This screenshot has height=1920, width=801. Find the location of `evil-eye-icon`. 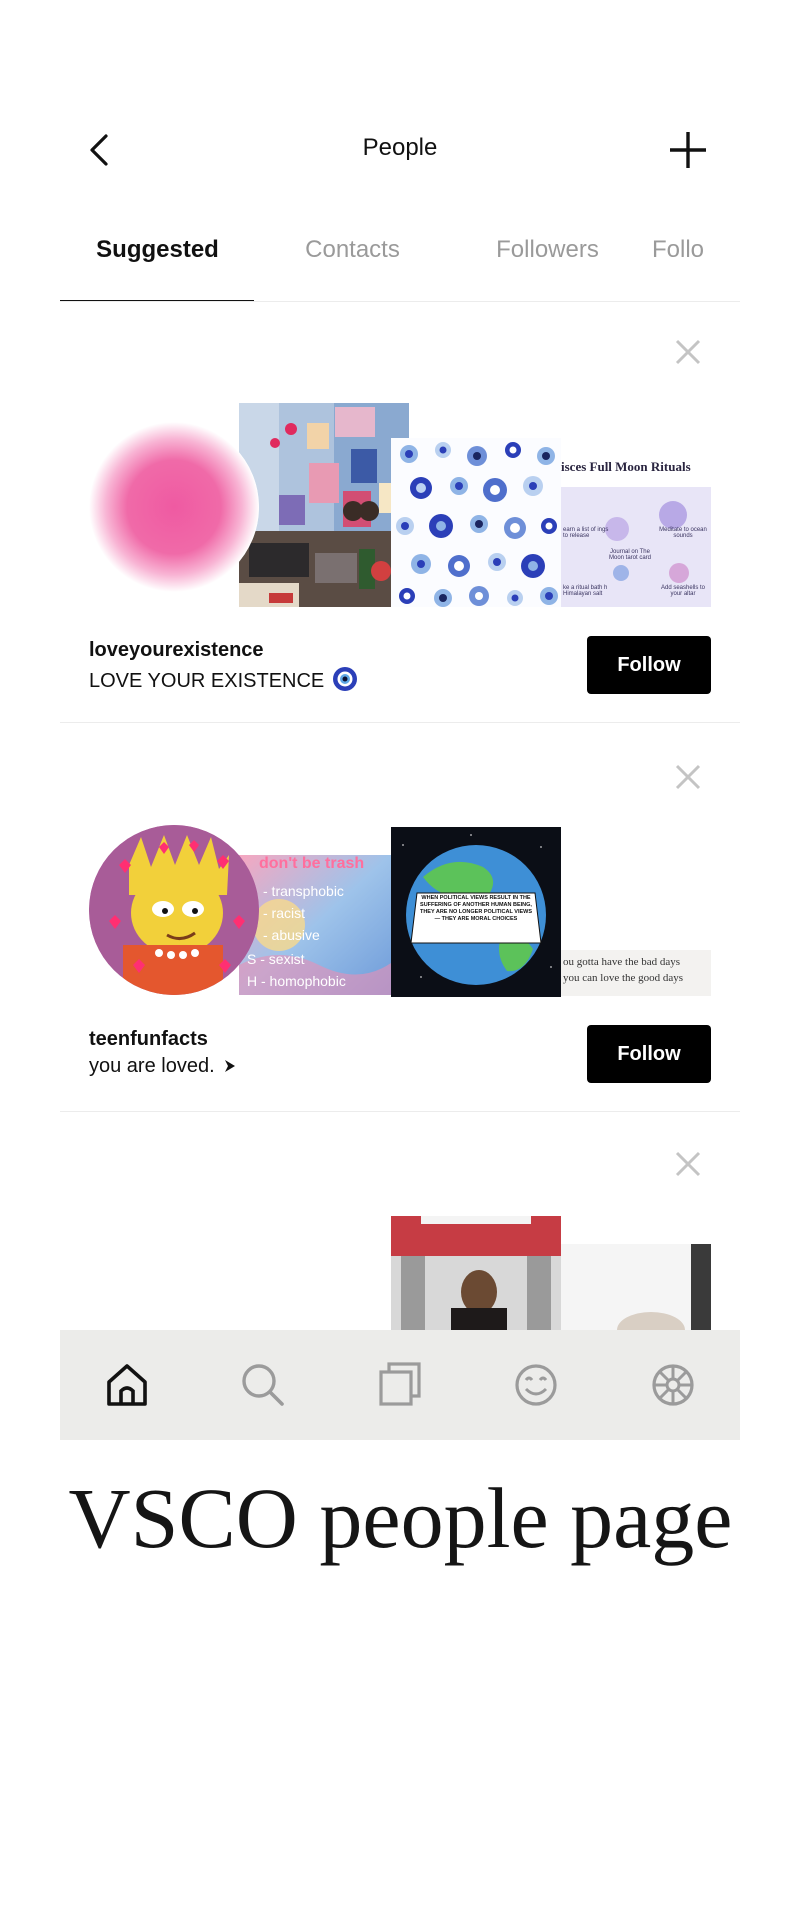

evil-eye-icon is located at coordinates (344, 679).